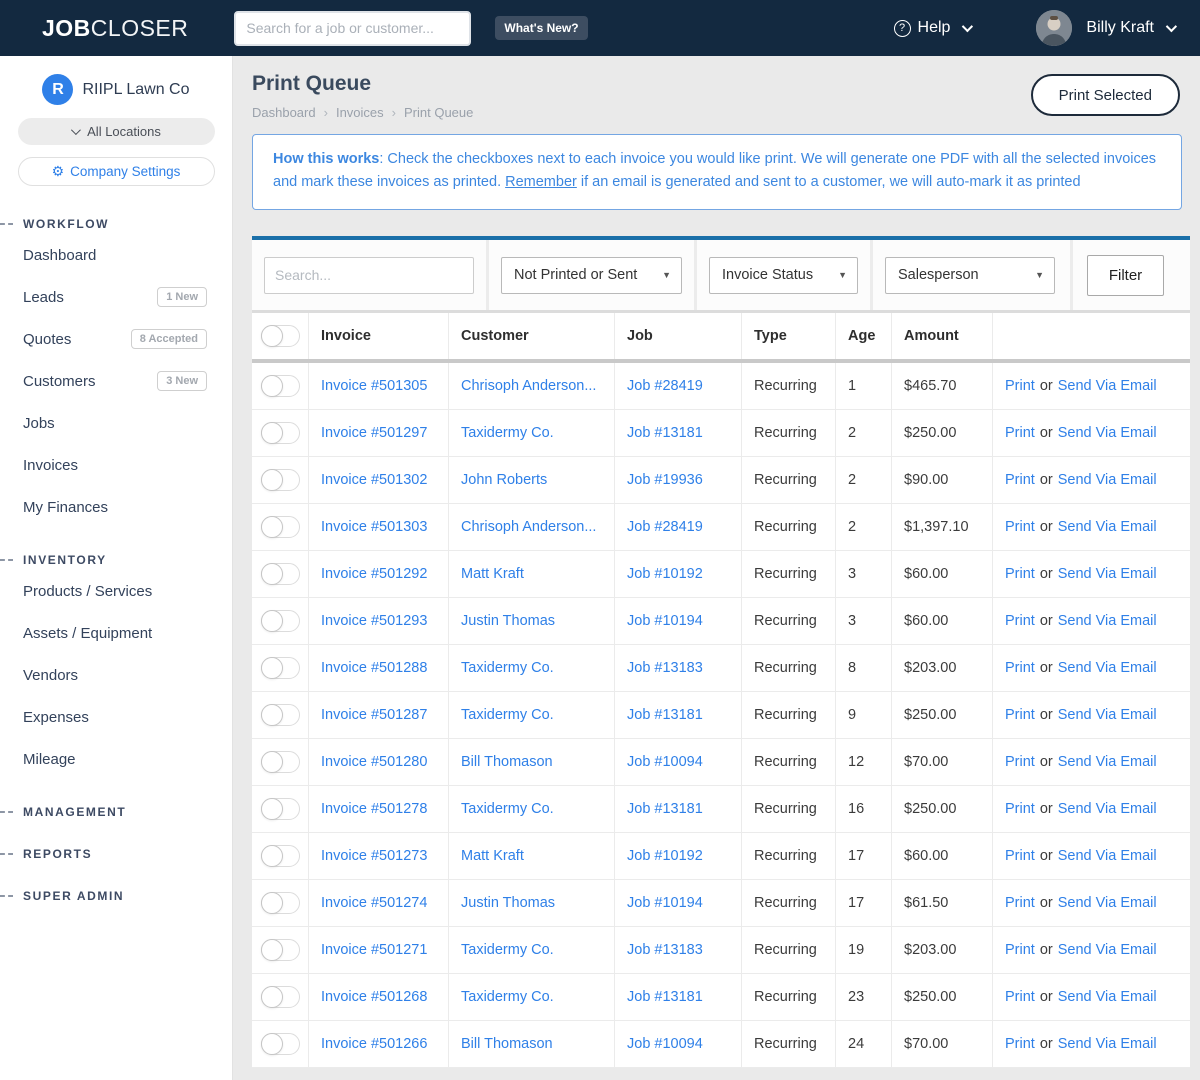 This screenshot has height=1080, width=1200. I want to click on invoice-link: Invoice #501266, so click(374, 1044).